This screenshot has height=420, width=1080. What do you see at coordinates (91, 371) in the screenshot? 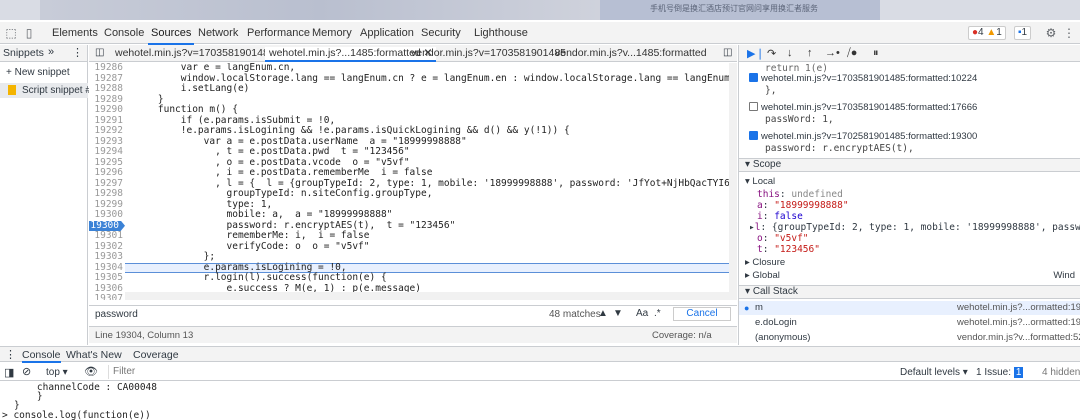
I see `eye-icon: 👁` at bounding box center [91, 371].